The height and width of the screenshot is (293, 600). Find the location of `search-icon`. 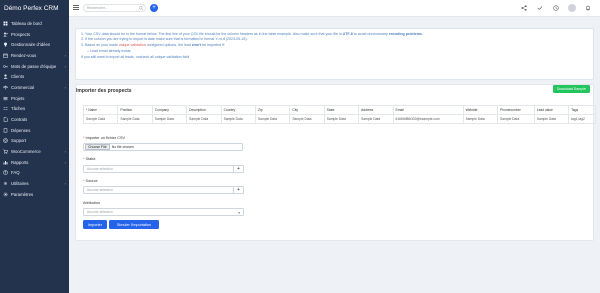

search-icon is located at coordinates (140, 8).